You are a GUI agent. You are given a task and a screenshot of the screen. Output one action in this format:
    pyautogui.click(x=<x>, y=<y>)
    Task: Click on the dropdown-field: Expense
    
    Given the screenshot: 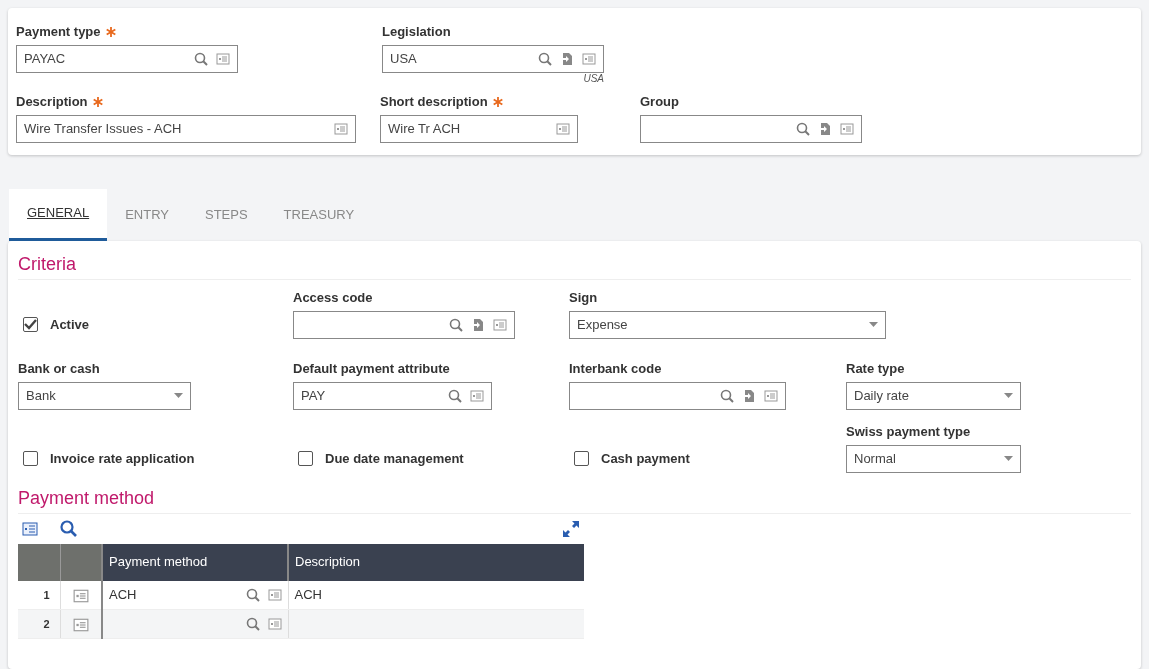 What is the action you would take?
    pyautogui.click(x=727, y=324)
    